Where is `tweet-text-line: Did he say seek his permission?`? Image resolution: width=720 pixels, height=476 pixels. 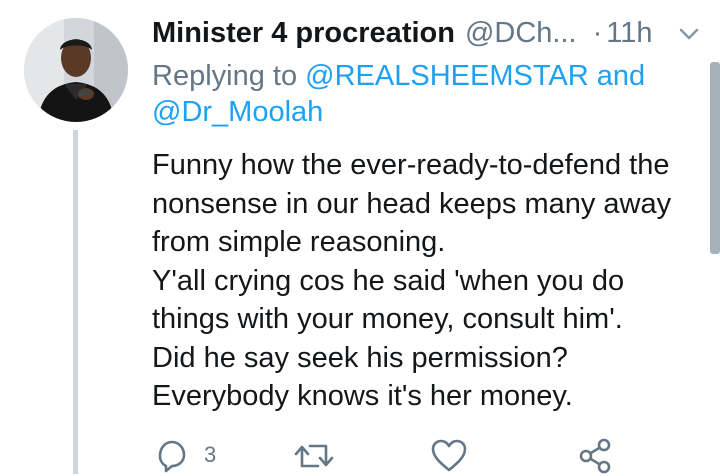
tweet-text-line: Did he say seek his permission? is located at coordinates (360, 357).